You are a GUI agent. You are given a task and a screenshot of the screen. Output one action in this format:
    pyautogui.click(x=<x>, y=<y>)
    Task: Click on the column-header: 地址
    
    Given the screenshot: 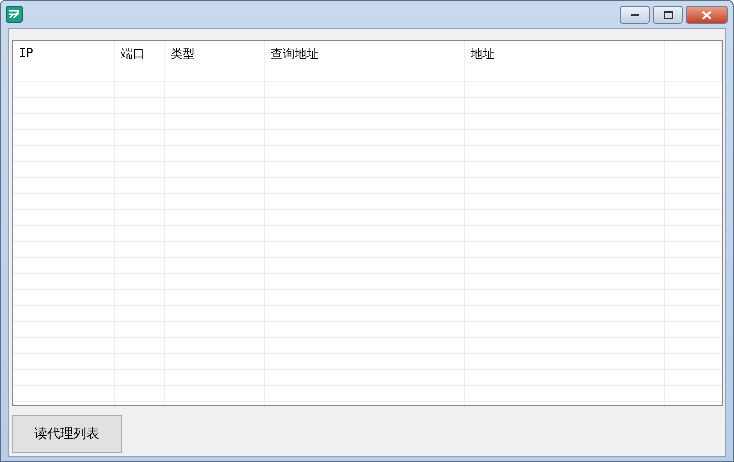 What is the action you would take?
    pyautogui.click(x=565, y=61)
    